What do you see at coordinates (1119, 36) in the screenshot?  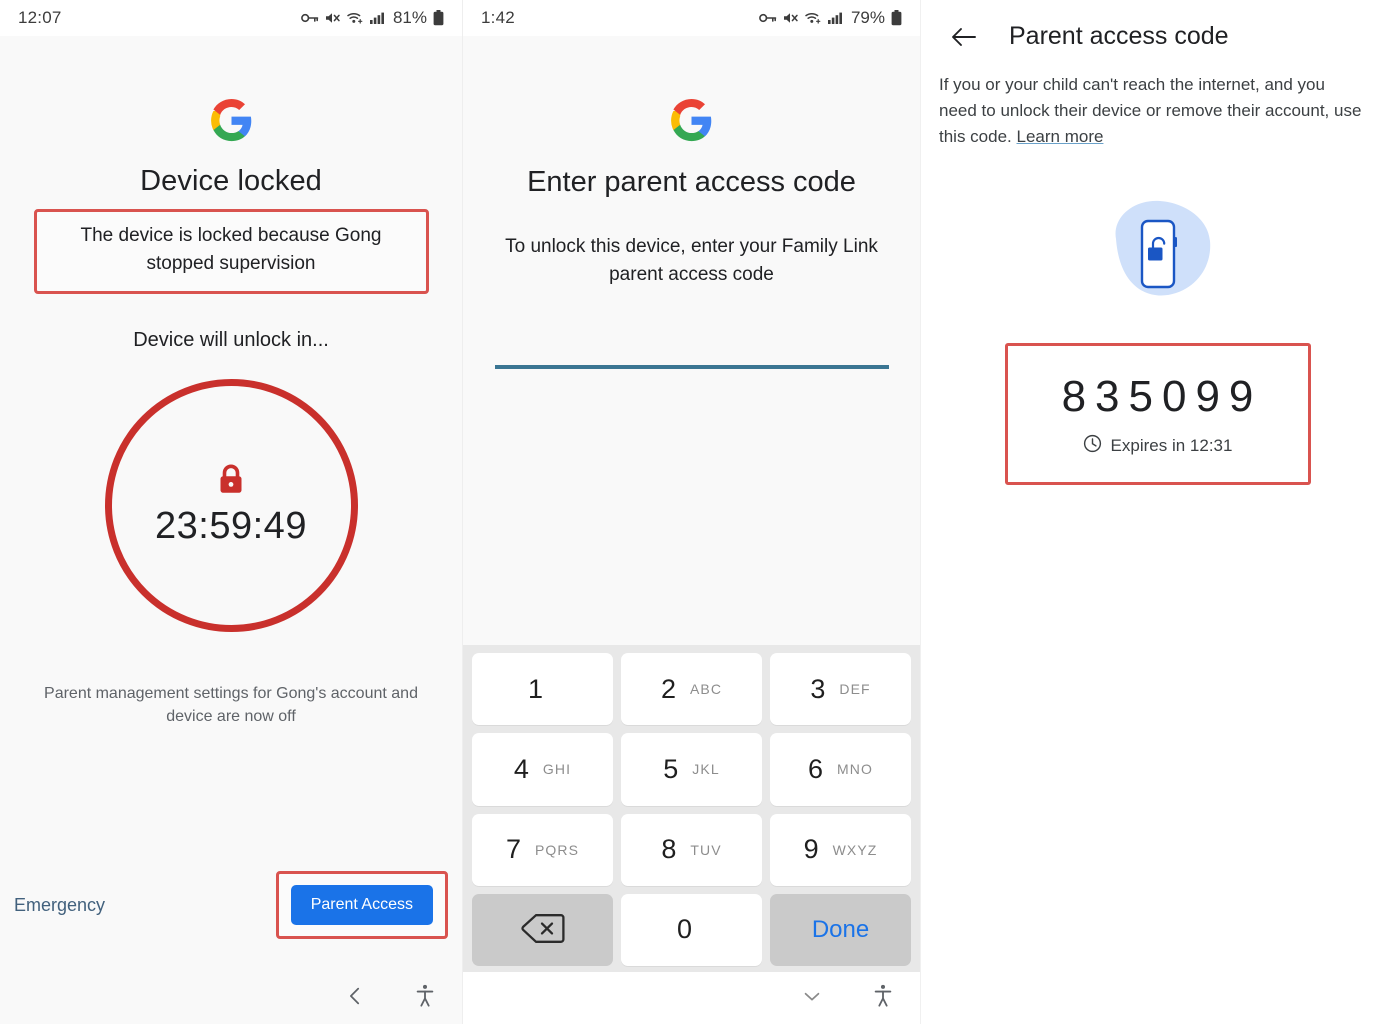 I see `page-title: Parent access code` at bounding box center [1119, 36].